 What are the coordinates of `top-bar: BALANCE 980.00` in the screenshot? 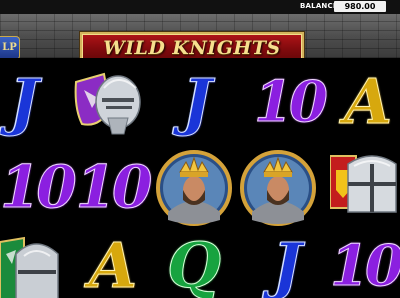 It's located at (200, 7).